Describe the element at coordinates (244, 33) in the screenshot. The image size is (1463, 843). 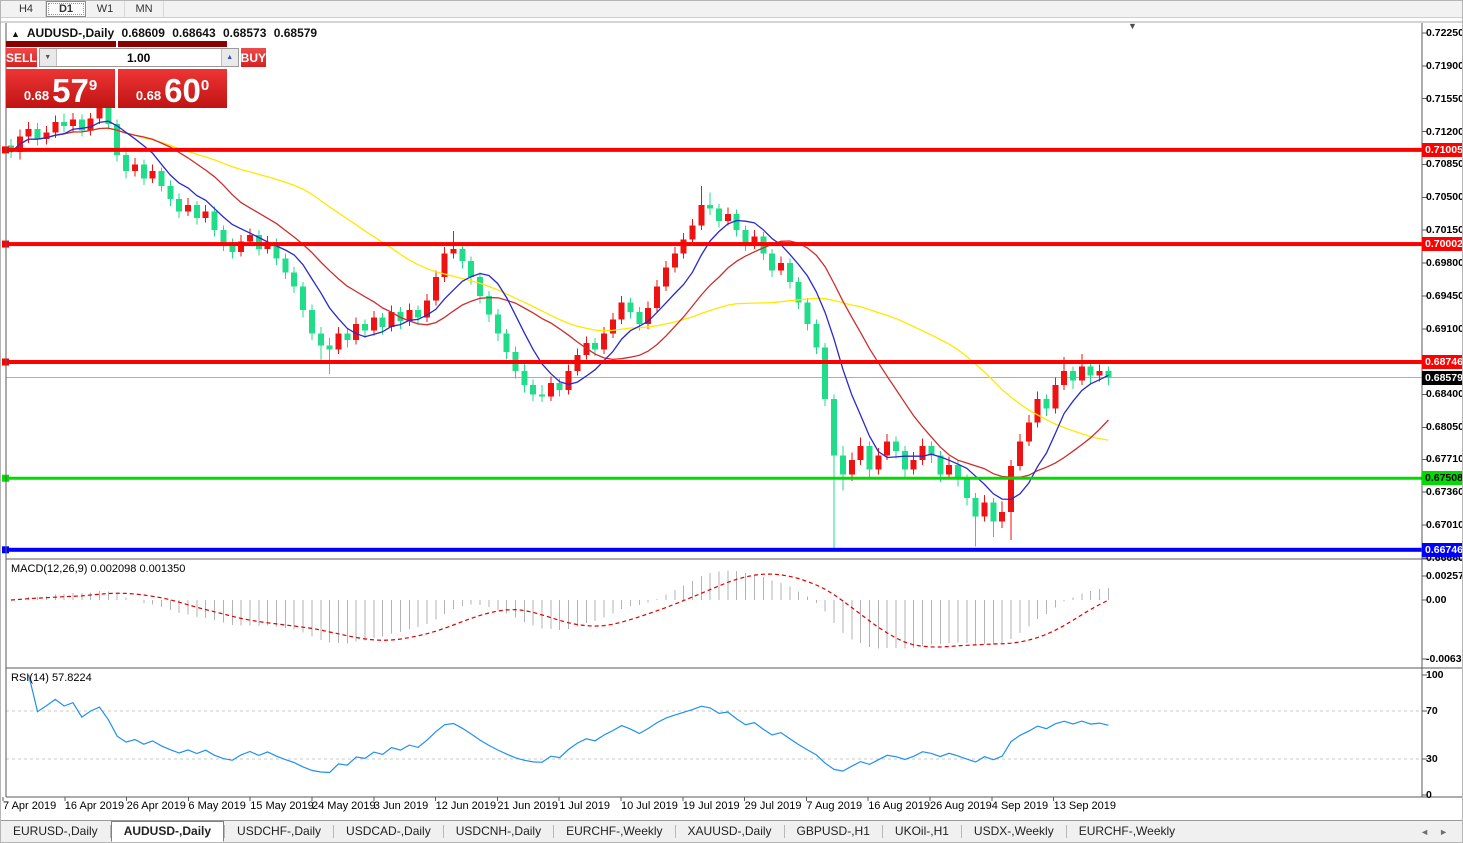
I see `ohlc-low: 0.68573` at that location.